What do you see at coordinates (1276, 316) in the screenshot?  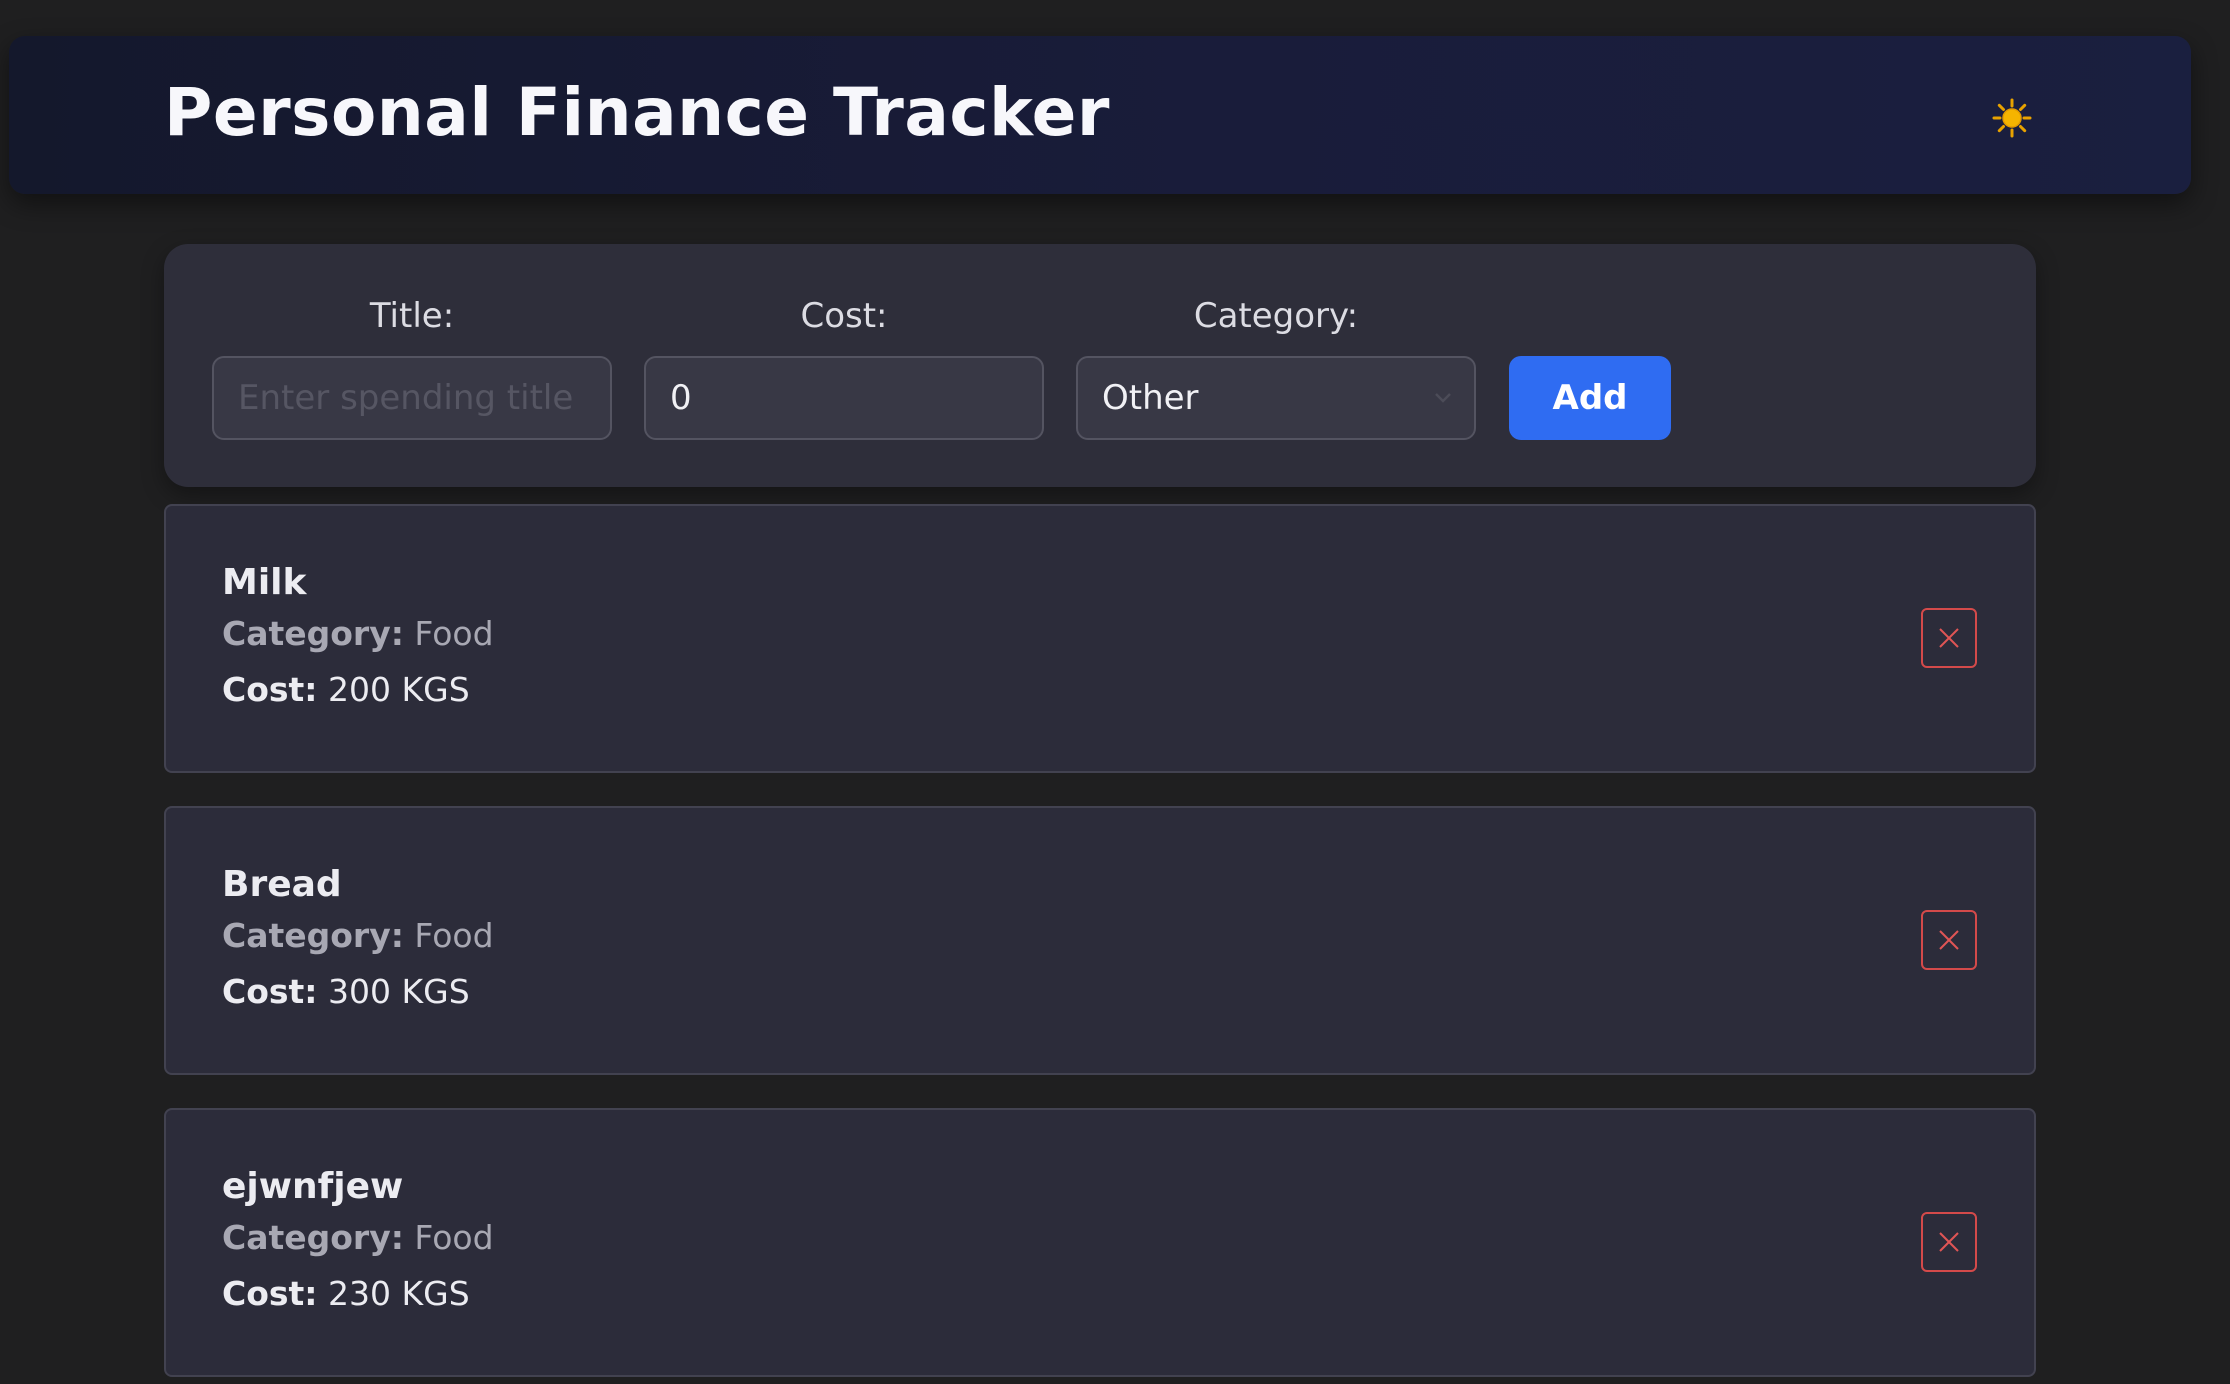 I see `category-label: Category:` at bounding box center [1276, 316].